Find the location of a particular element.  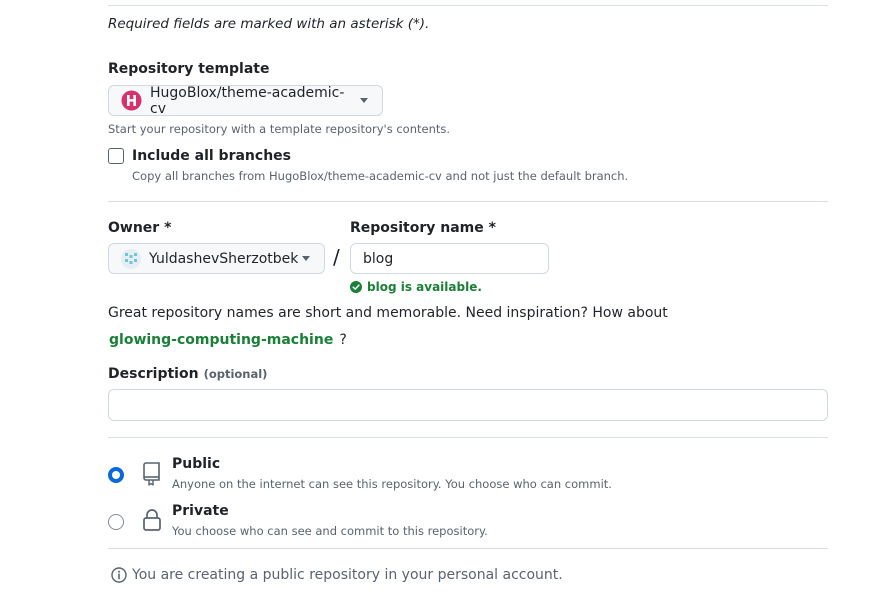

owner-select-value: YuldashevSherzotbek is located at coordinates (224, 258).